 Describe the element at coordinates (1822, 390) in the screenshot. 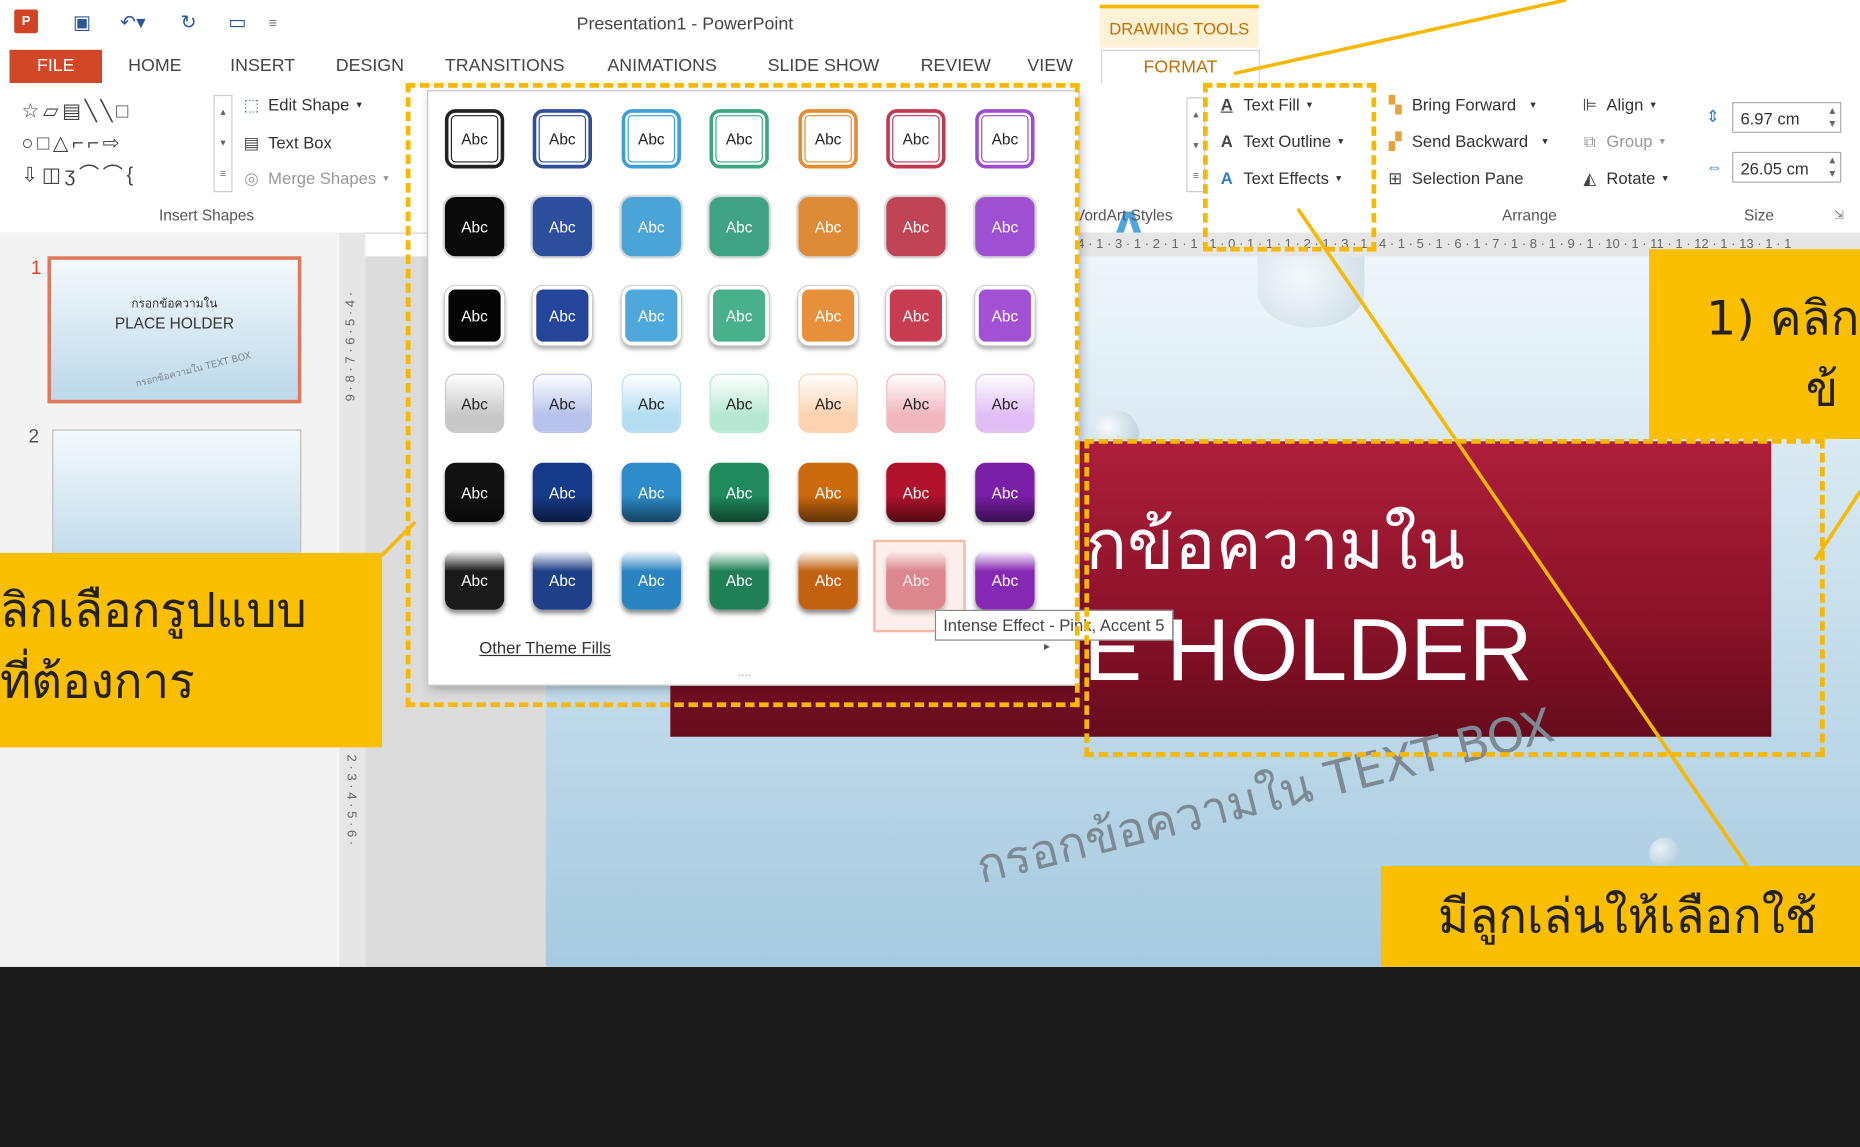

I see `callout-click-step-line2: ข้` at that location.